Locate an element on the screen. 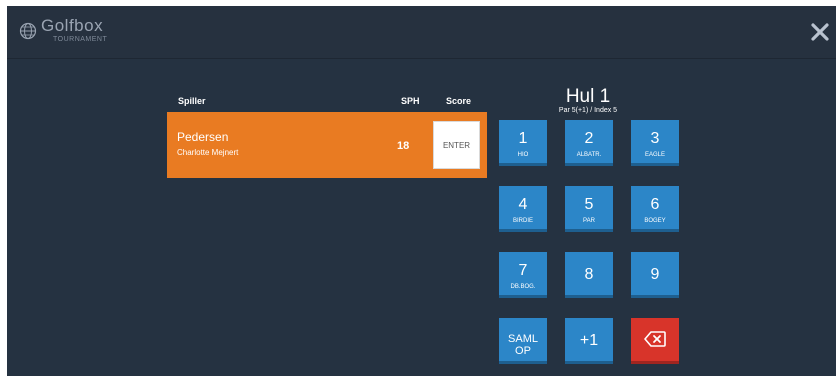  key-5-number: 5 is located at coordinates (589, 204).